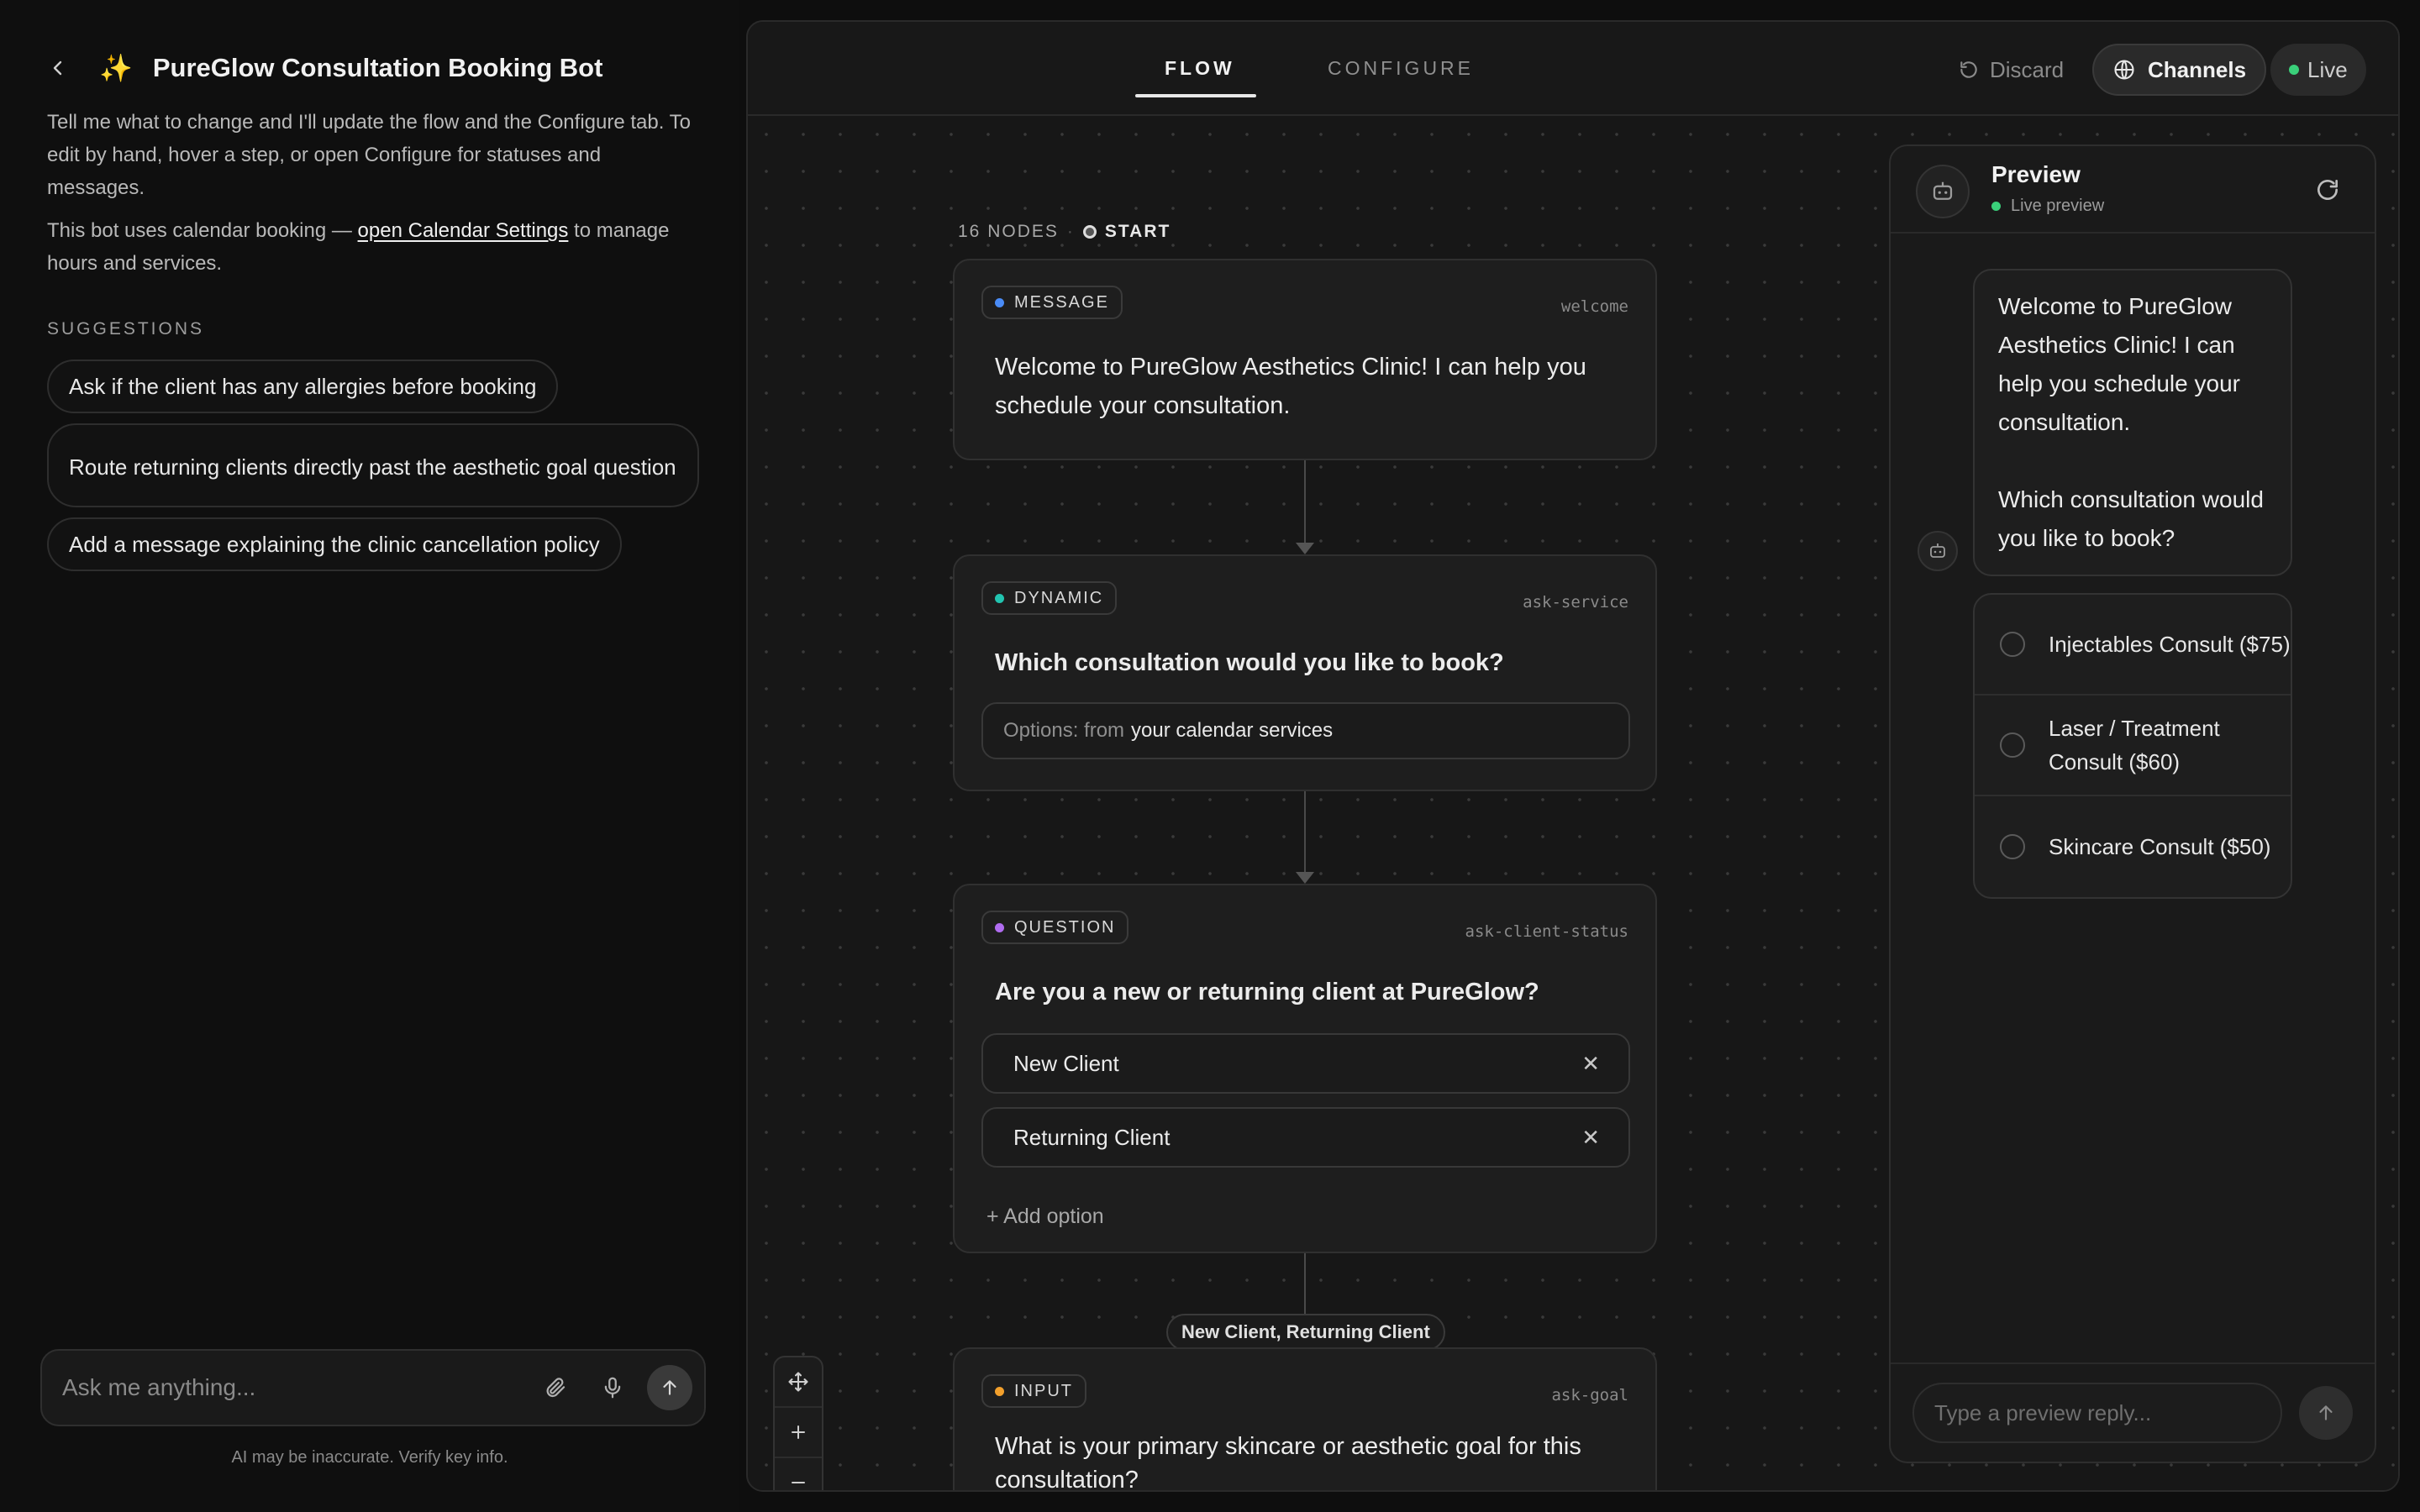  I want to click on refresh-icon, so click(2328, 190).